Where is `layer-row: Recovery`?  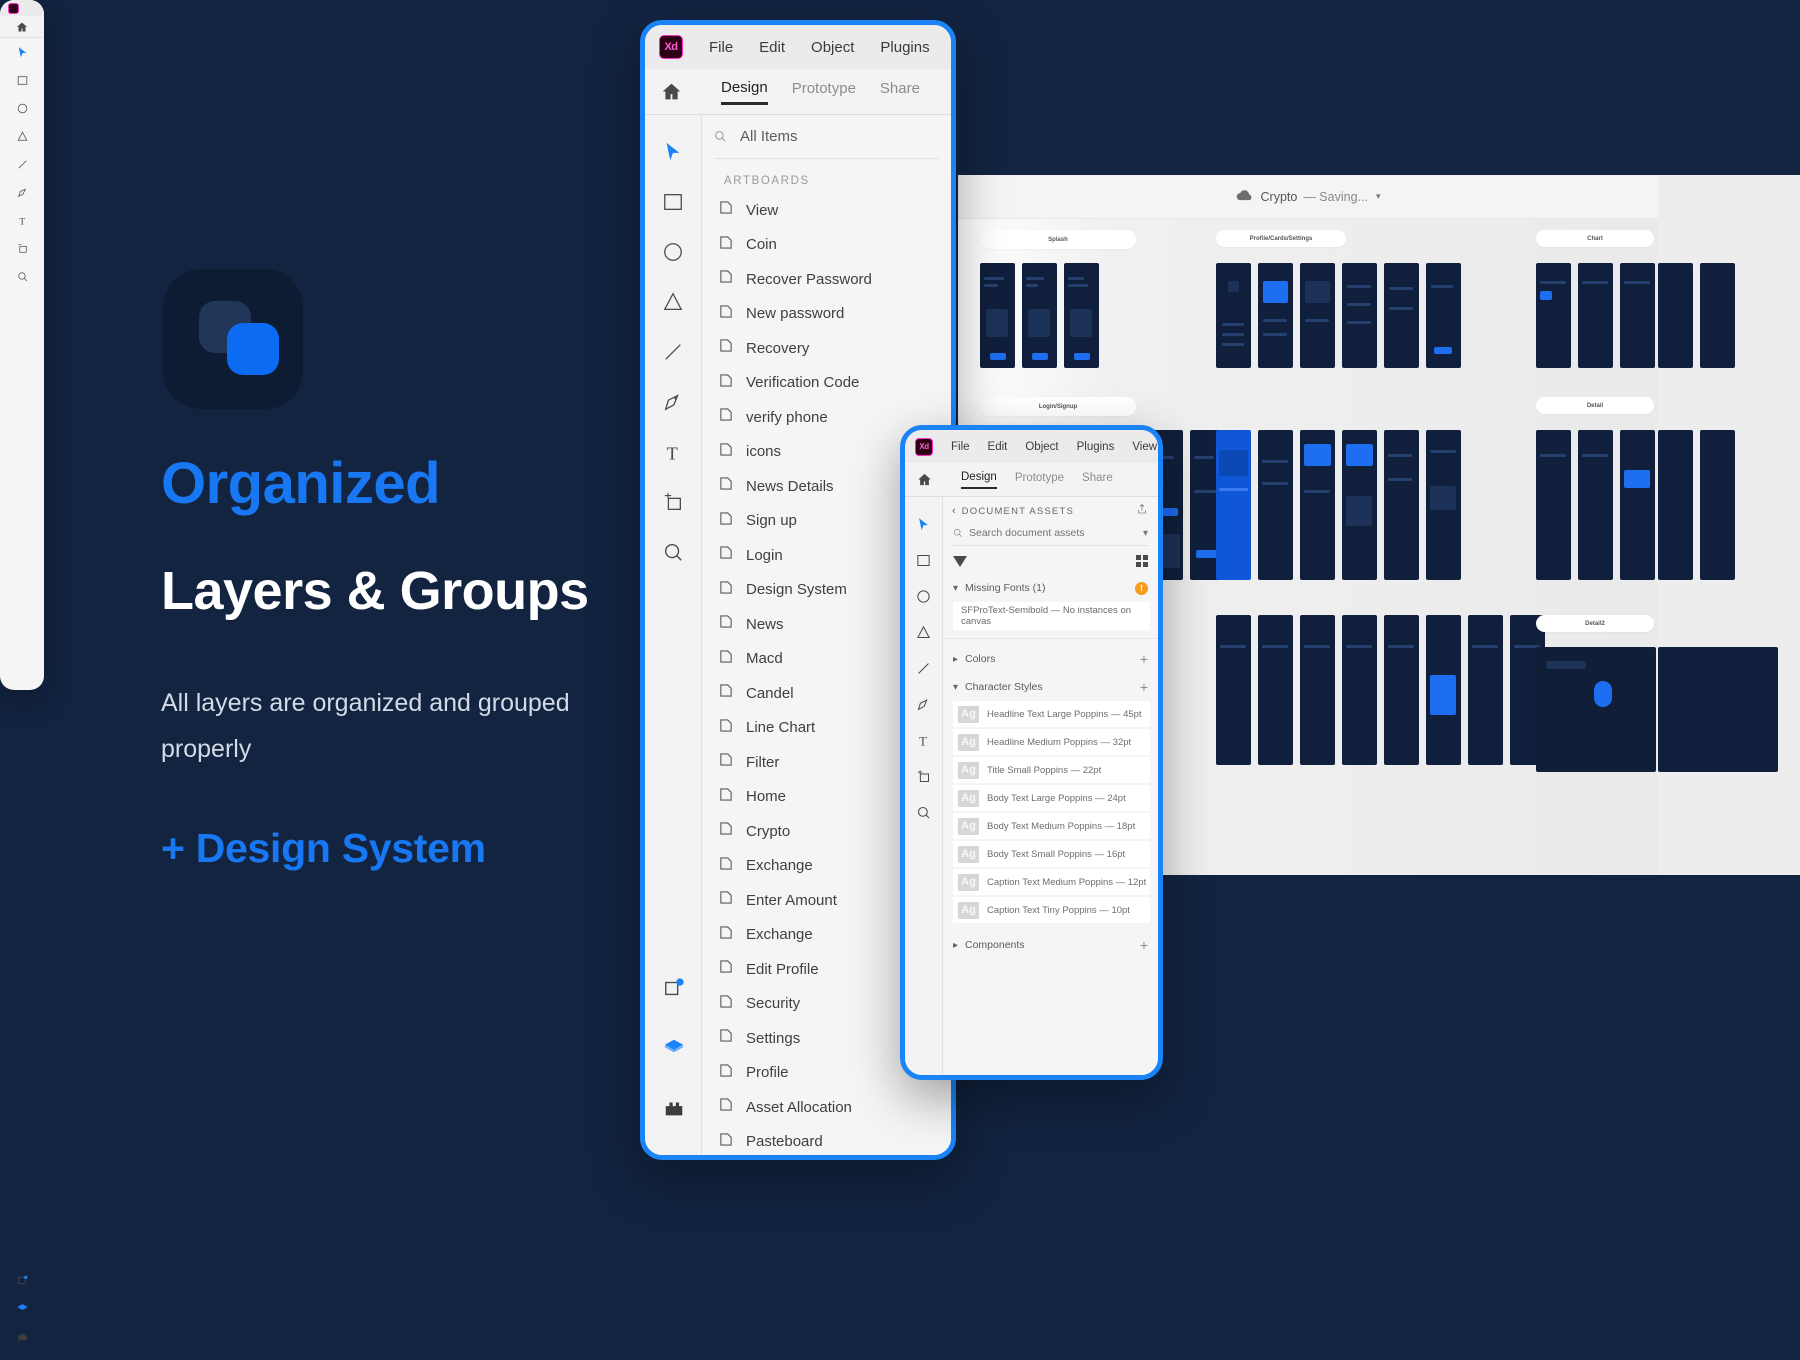 layer-row: Recovery is located at coordinates (826, 348).